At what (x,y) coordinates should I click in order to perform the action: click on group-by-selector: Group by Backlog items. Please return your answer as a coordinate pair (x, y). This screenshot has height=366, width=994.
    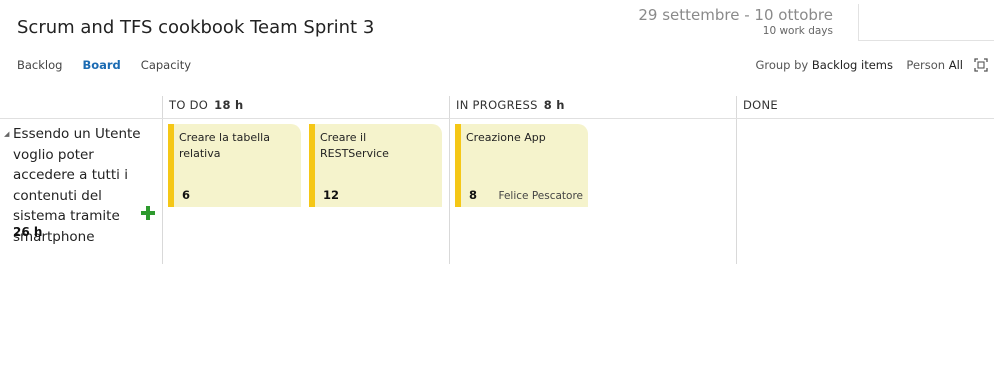
    Looking at the image, I should click on (824, 65).